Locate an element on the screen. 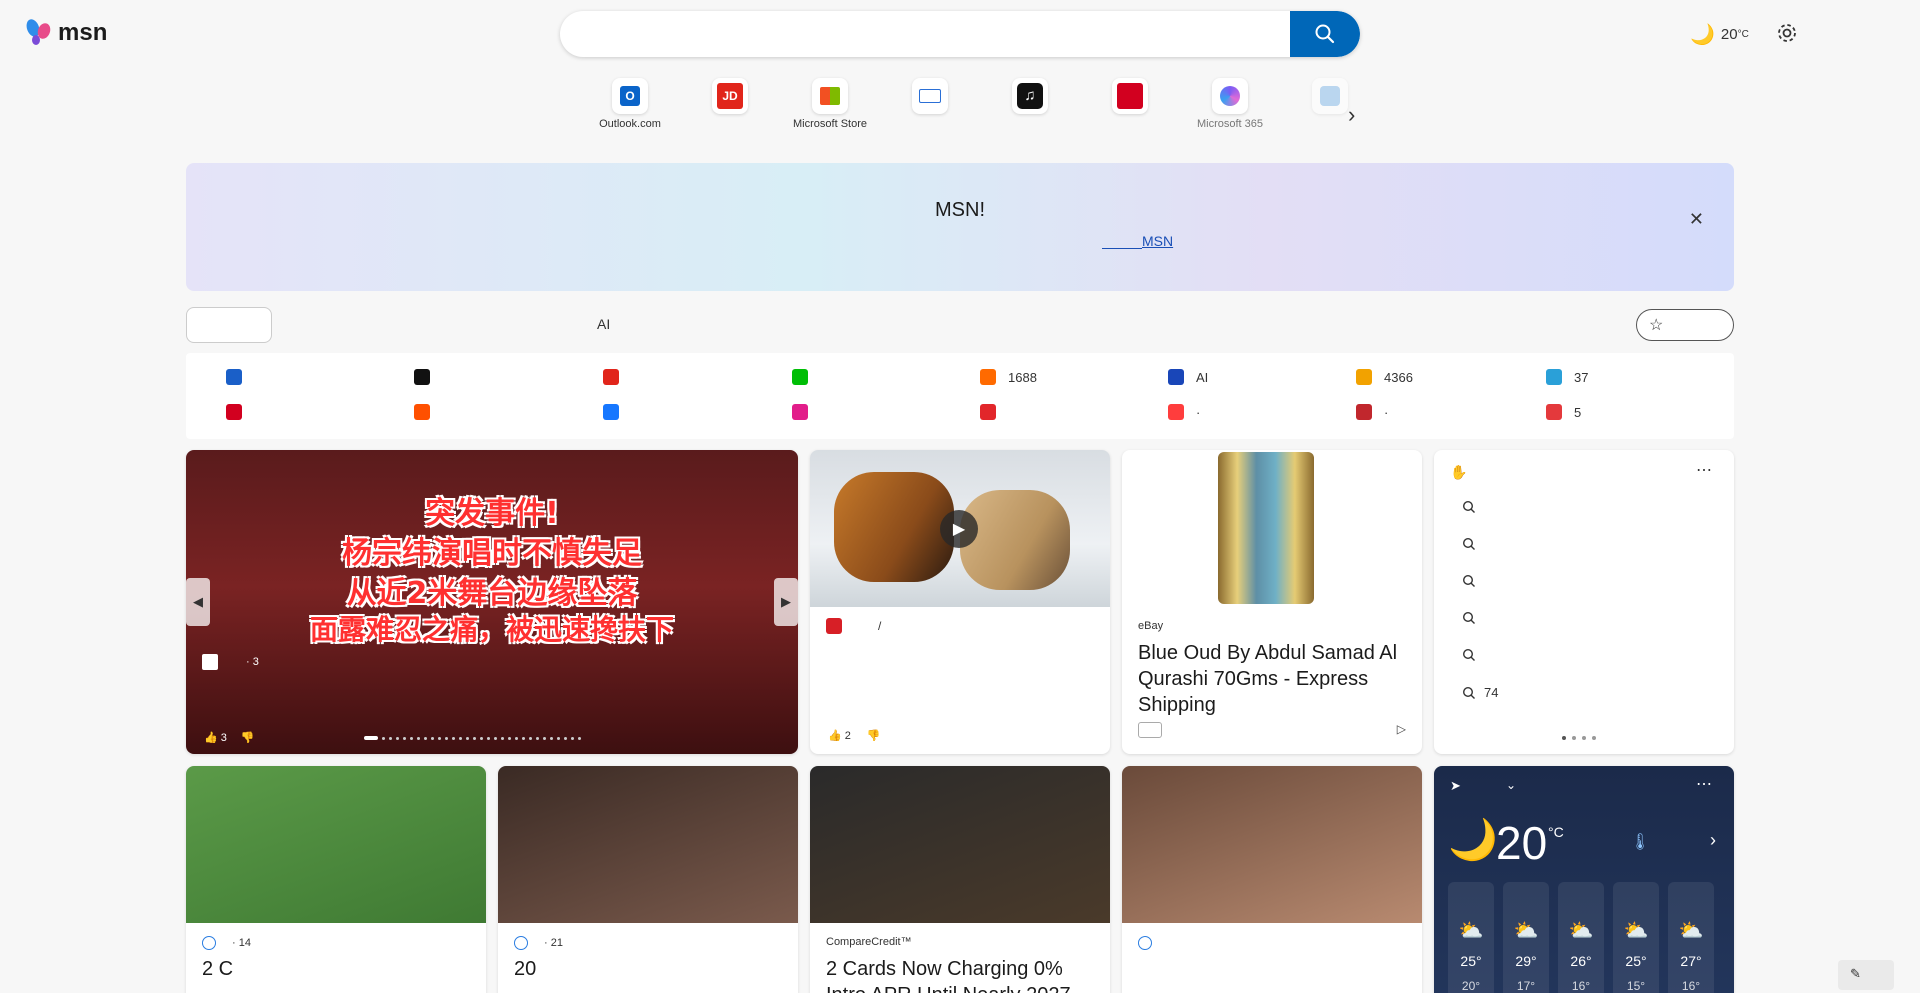 The width and height of the screenshot is (1920, 993). banner-link: MSN is located at coordinates (1137, 241).